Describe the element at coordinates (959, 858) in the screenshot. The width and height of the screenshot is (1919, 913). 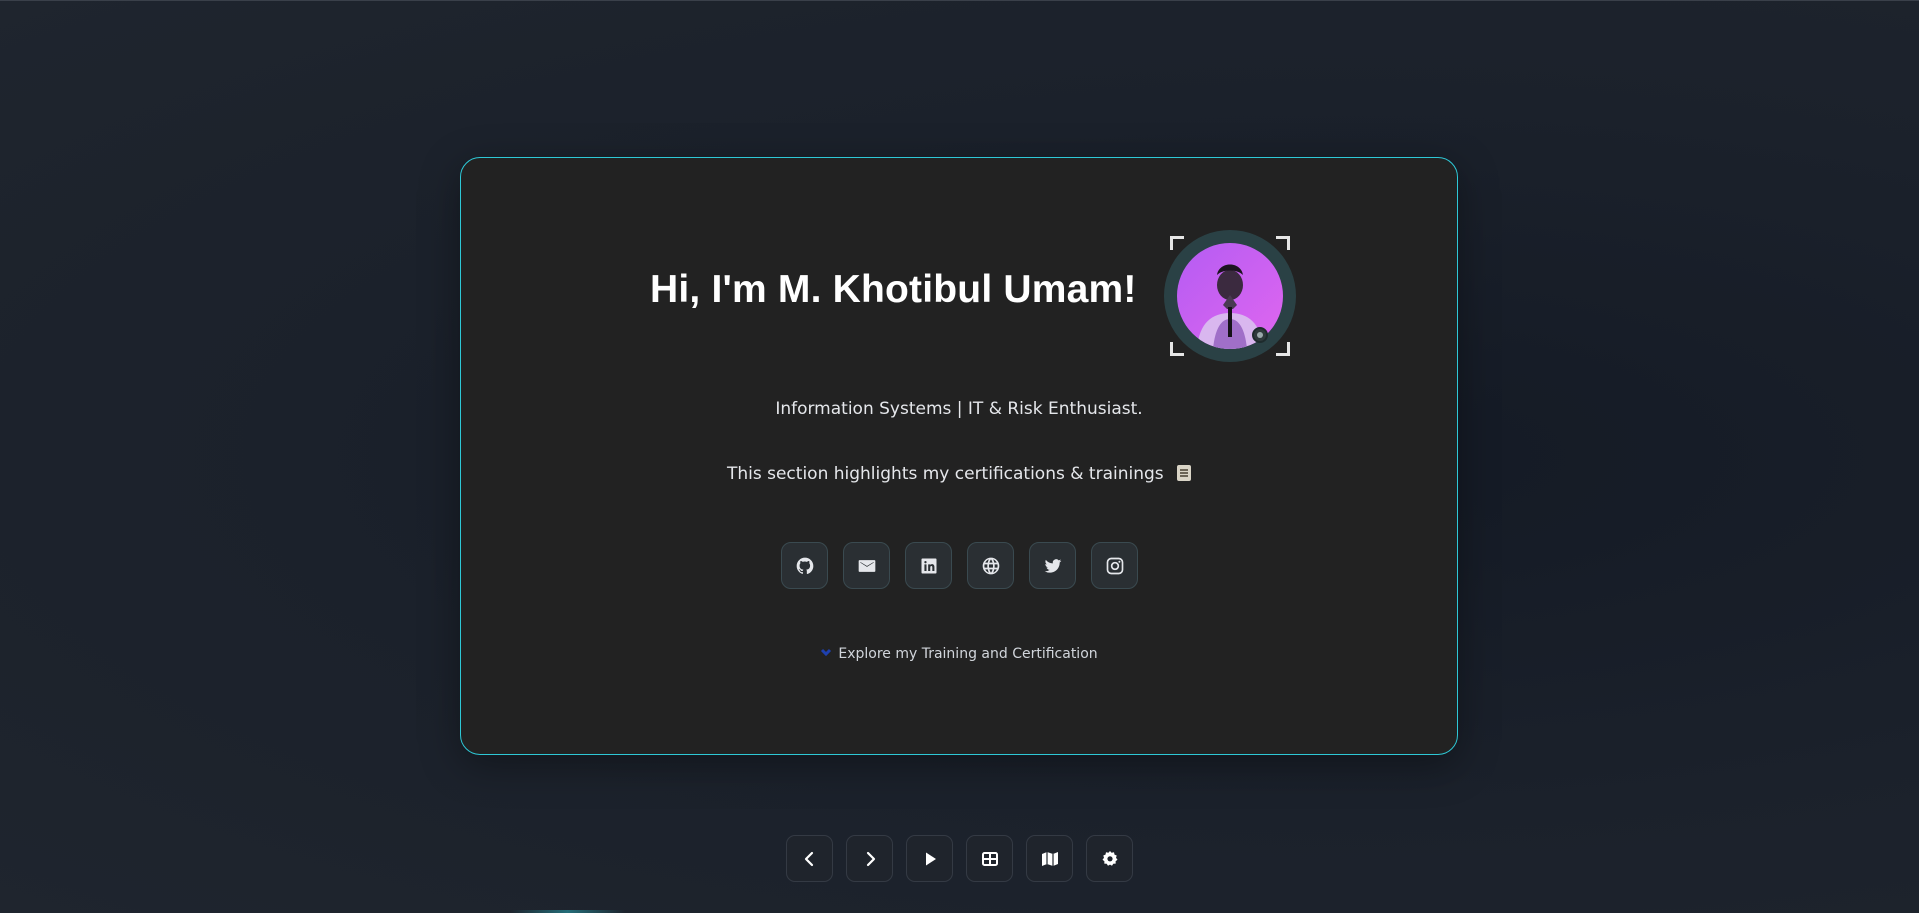
I see `bottom-navigation` at that location.